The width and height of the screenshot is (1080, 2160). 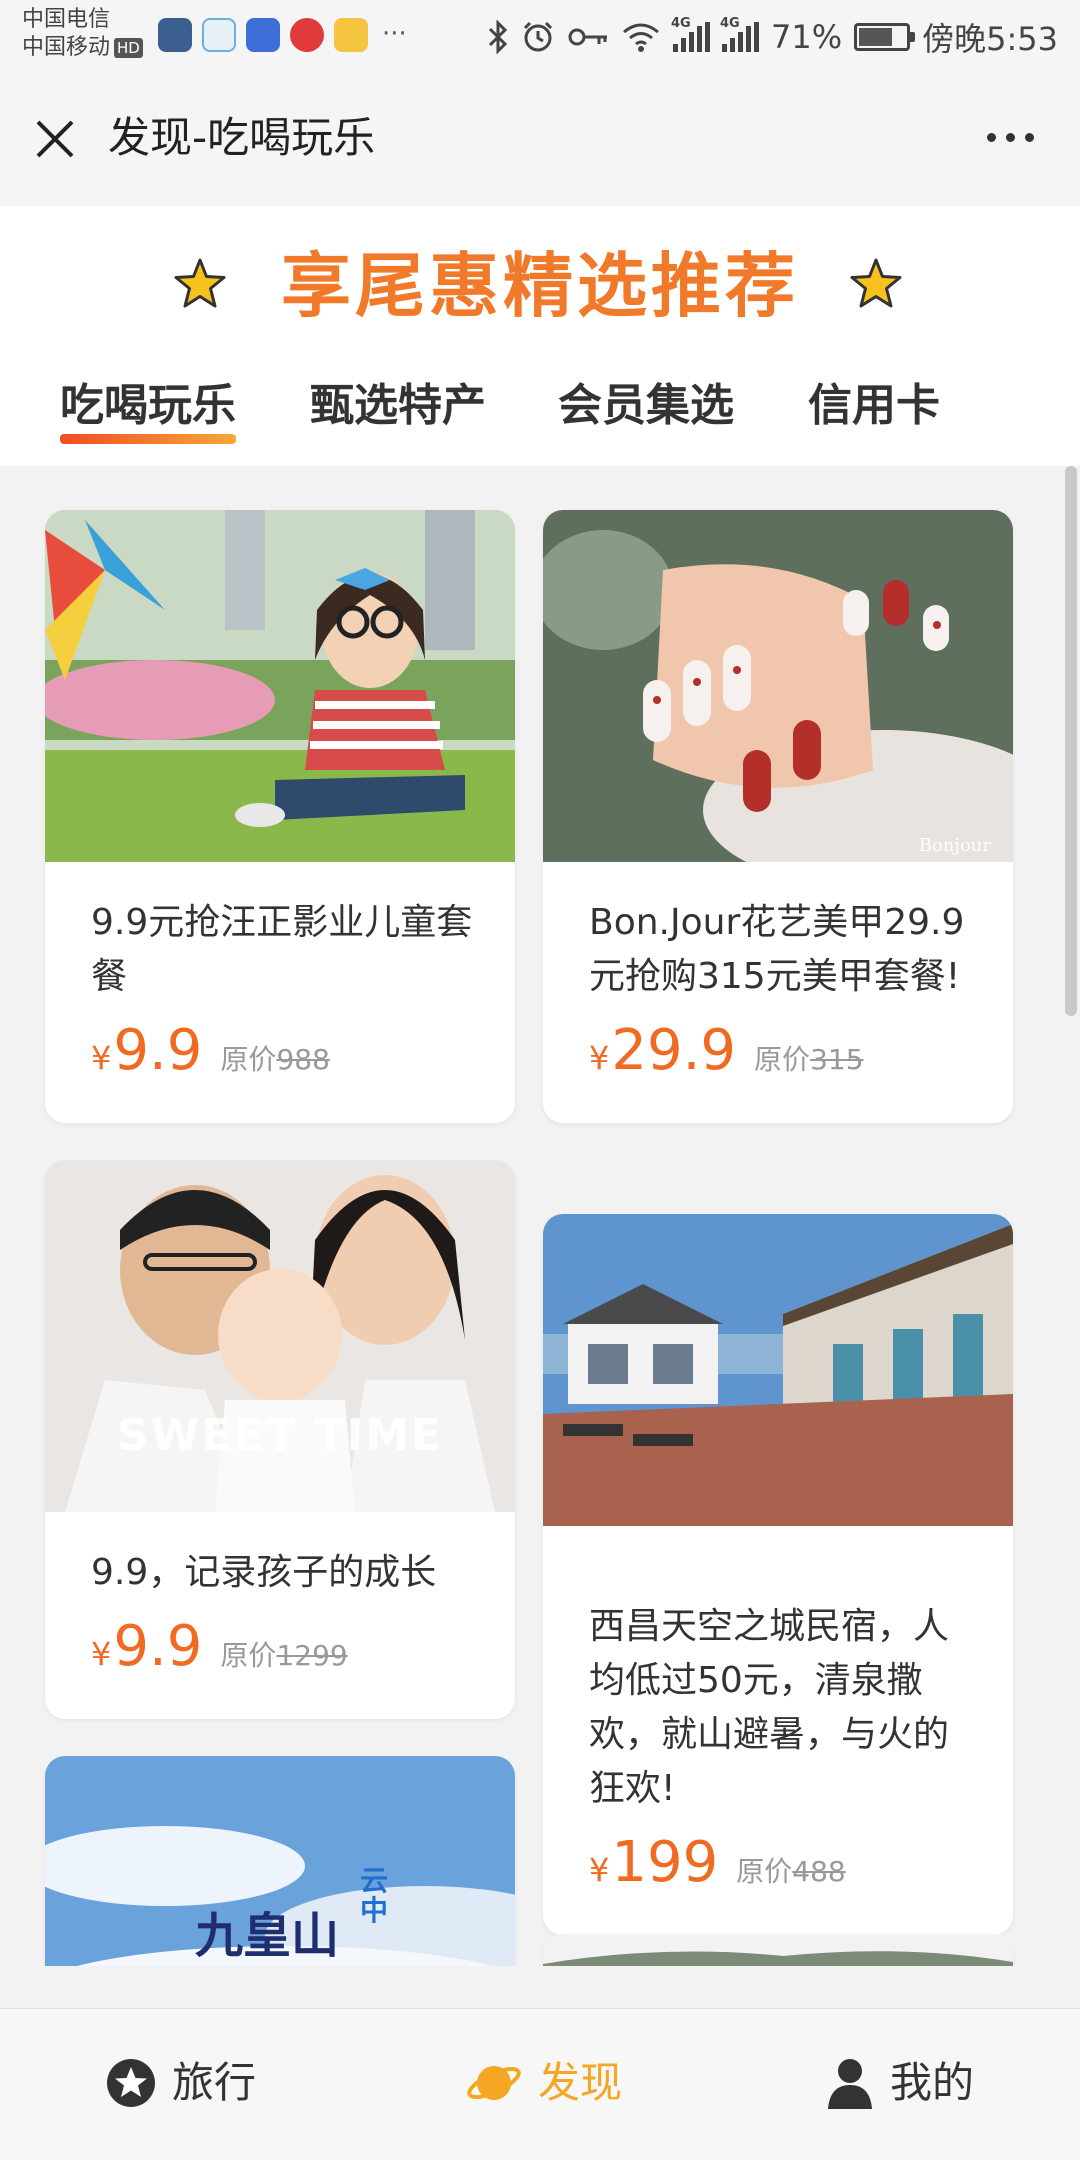 I want to click on deal-image-landscape, so click(x=778, y=1950).